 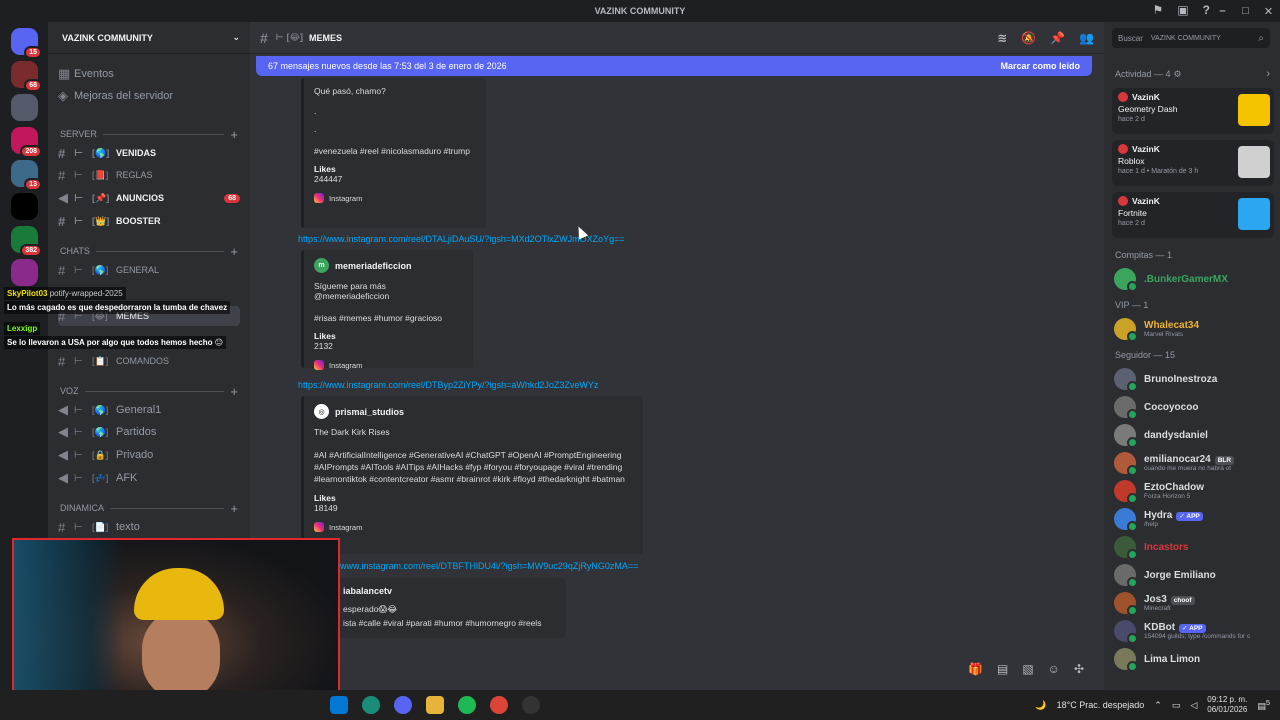 What do you see at coordinates (26, 142) in the screenshot?
I see `server-icon: 208` at bounding box center [26, 142].